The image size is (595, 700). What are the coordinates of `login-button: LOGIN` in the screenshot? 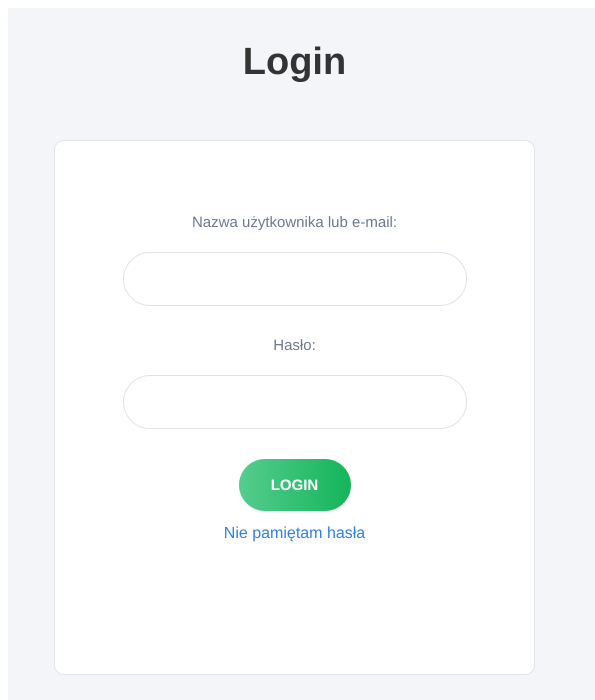 It's located at (294, 485).